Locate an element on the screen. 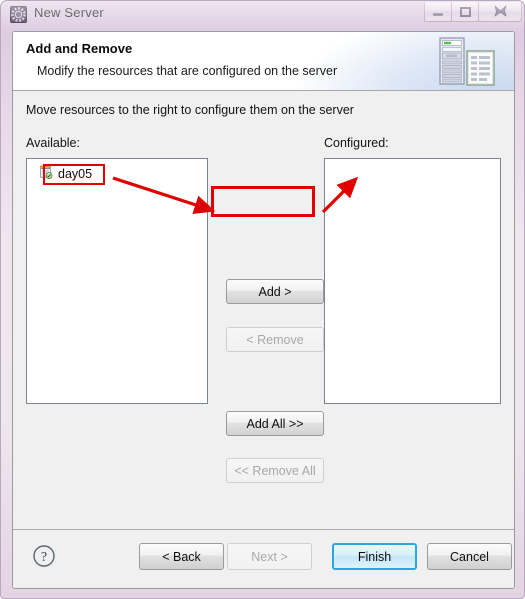  window-title: New Server is located at coordinates (69, 12).